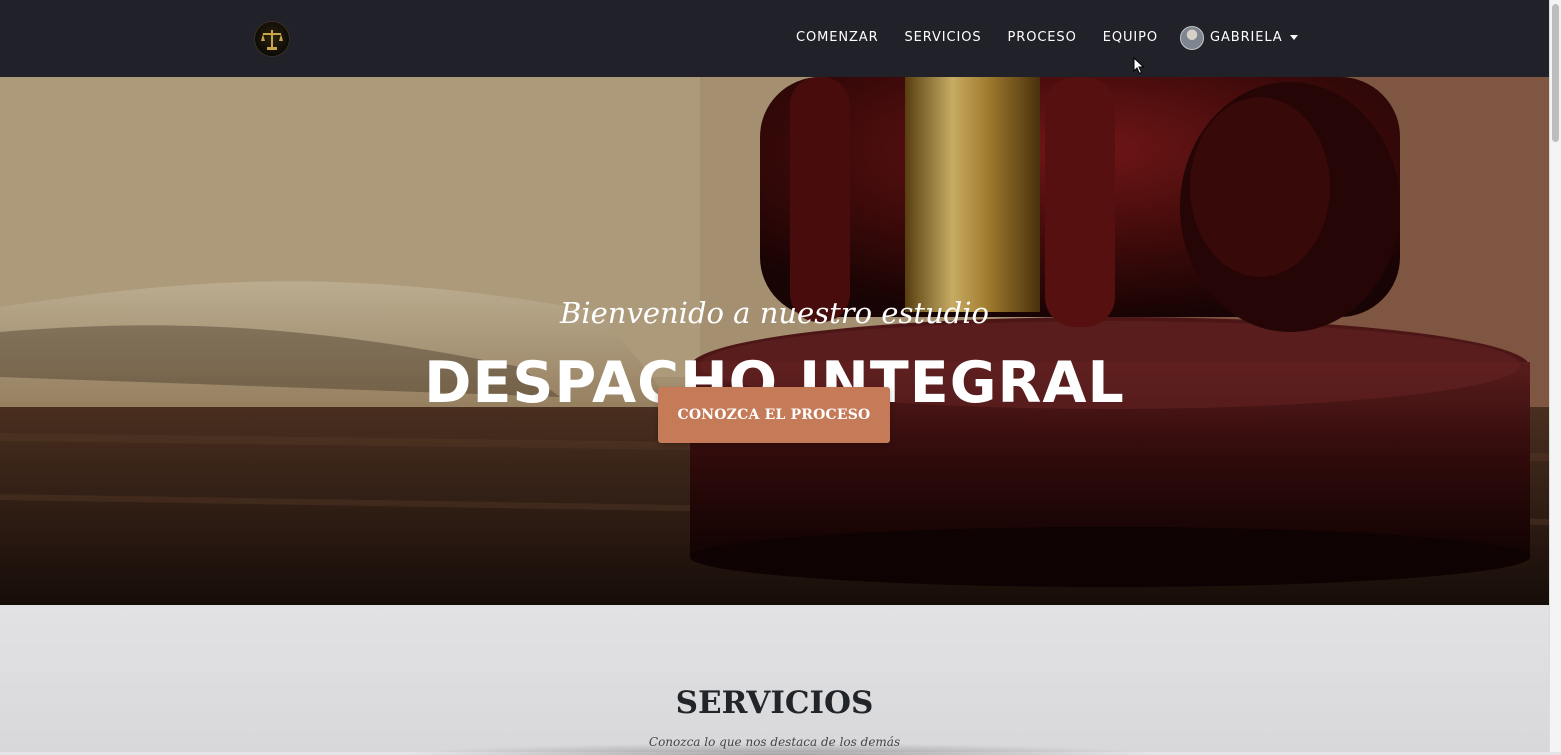 This screenshot has height=755, width=1561. I want to click on services-subtitle: Conozca lo que nos destaca de los demás, so click(774, 742).